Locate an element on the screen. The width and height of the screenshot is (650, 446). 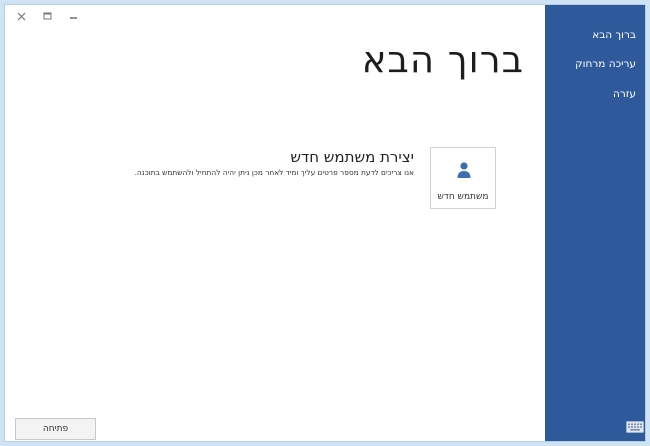
page-title: ברוך הבא is located at coordinates (442, 59).